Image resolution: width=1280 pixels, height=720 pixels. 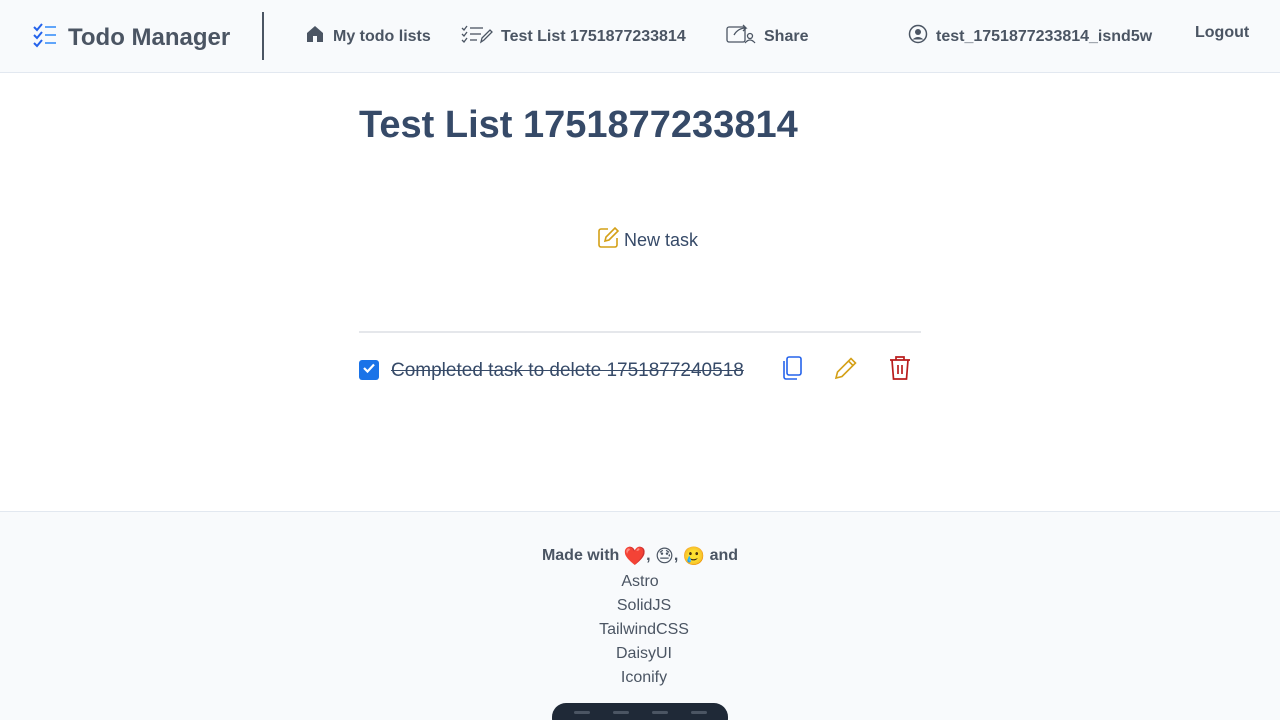 I want to click on sweat-emoji: 😓, so click(x=664, y=556).